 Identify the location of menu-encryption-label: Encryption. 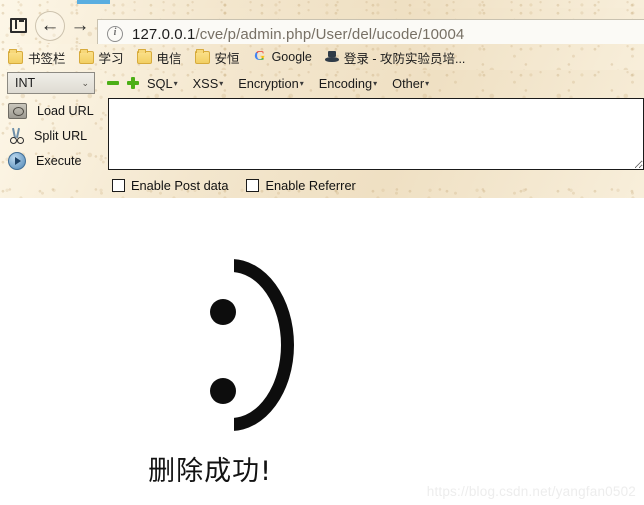
(268, 83).